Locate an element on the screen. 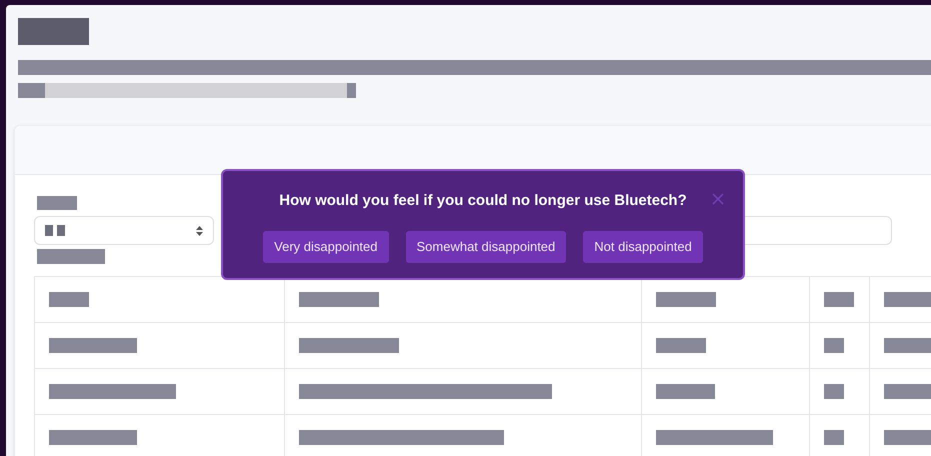  select-field is located at coordinates (124, 230).